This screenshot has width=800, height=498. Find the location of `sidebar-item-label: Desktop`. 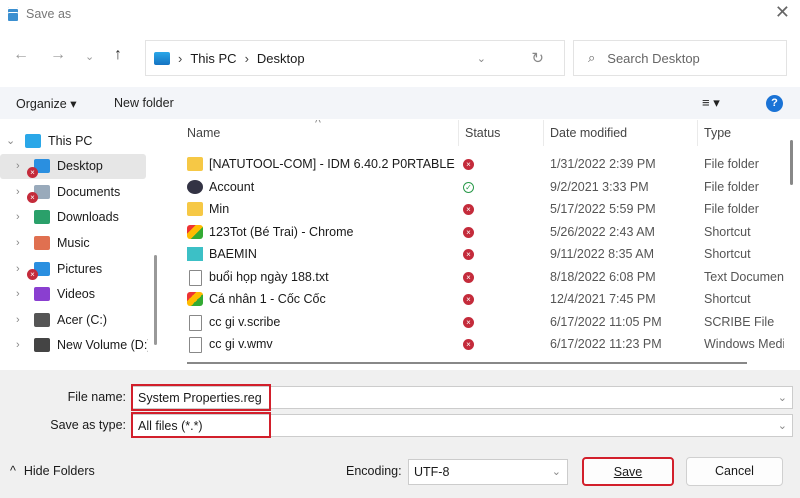

sidebar-item-label: Desktop is located at coordinates (80, 166).